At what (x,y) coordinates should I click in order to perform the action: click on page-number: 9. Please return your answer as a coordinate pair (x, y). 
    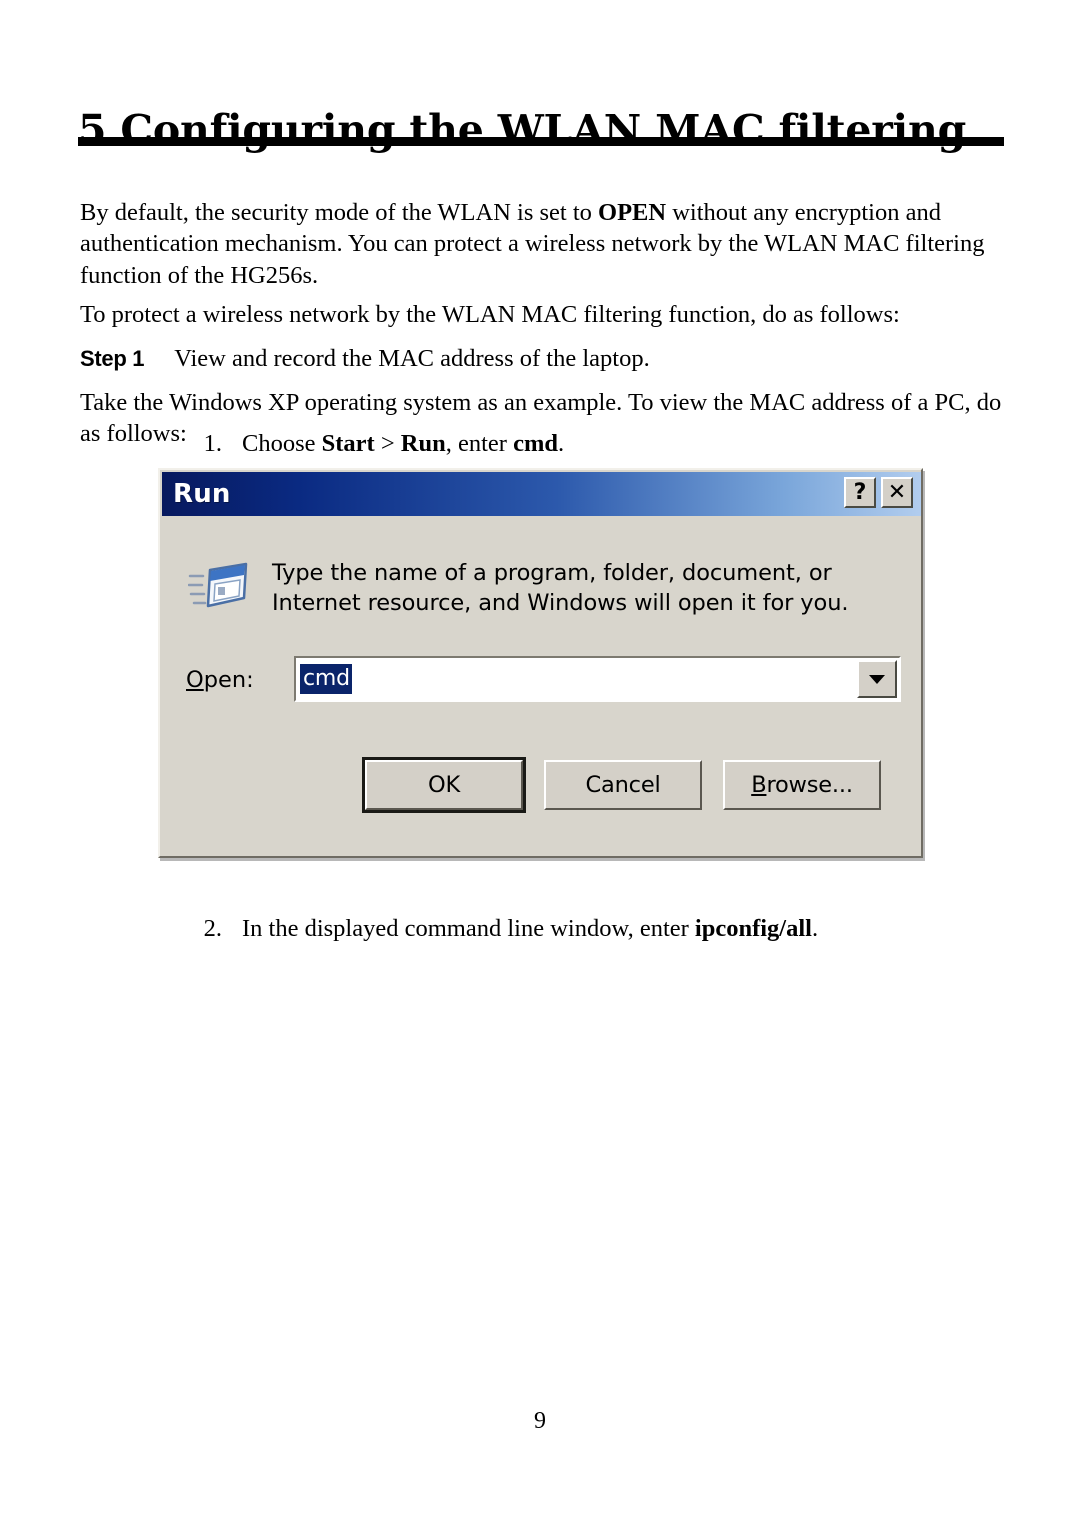
    Looking at the image, I should click on (540, 1421).